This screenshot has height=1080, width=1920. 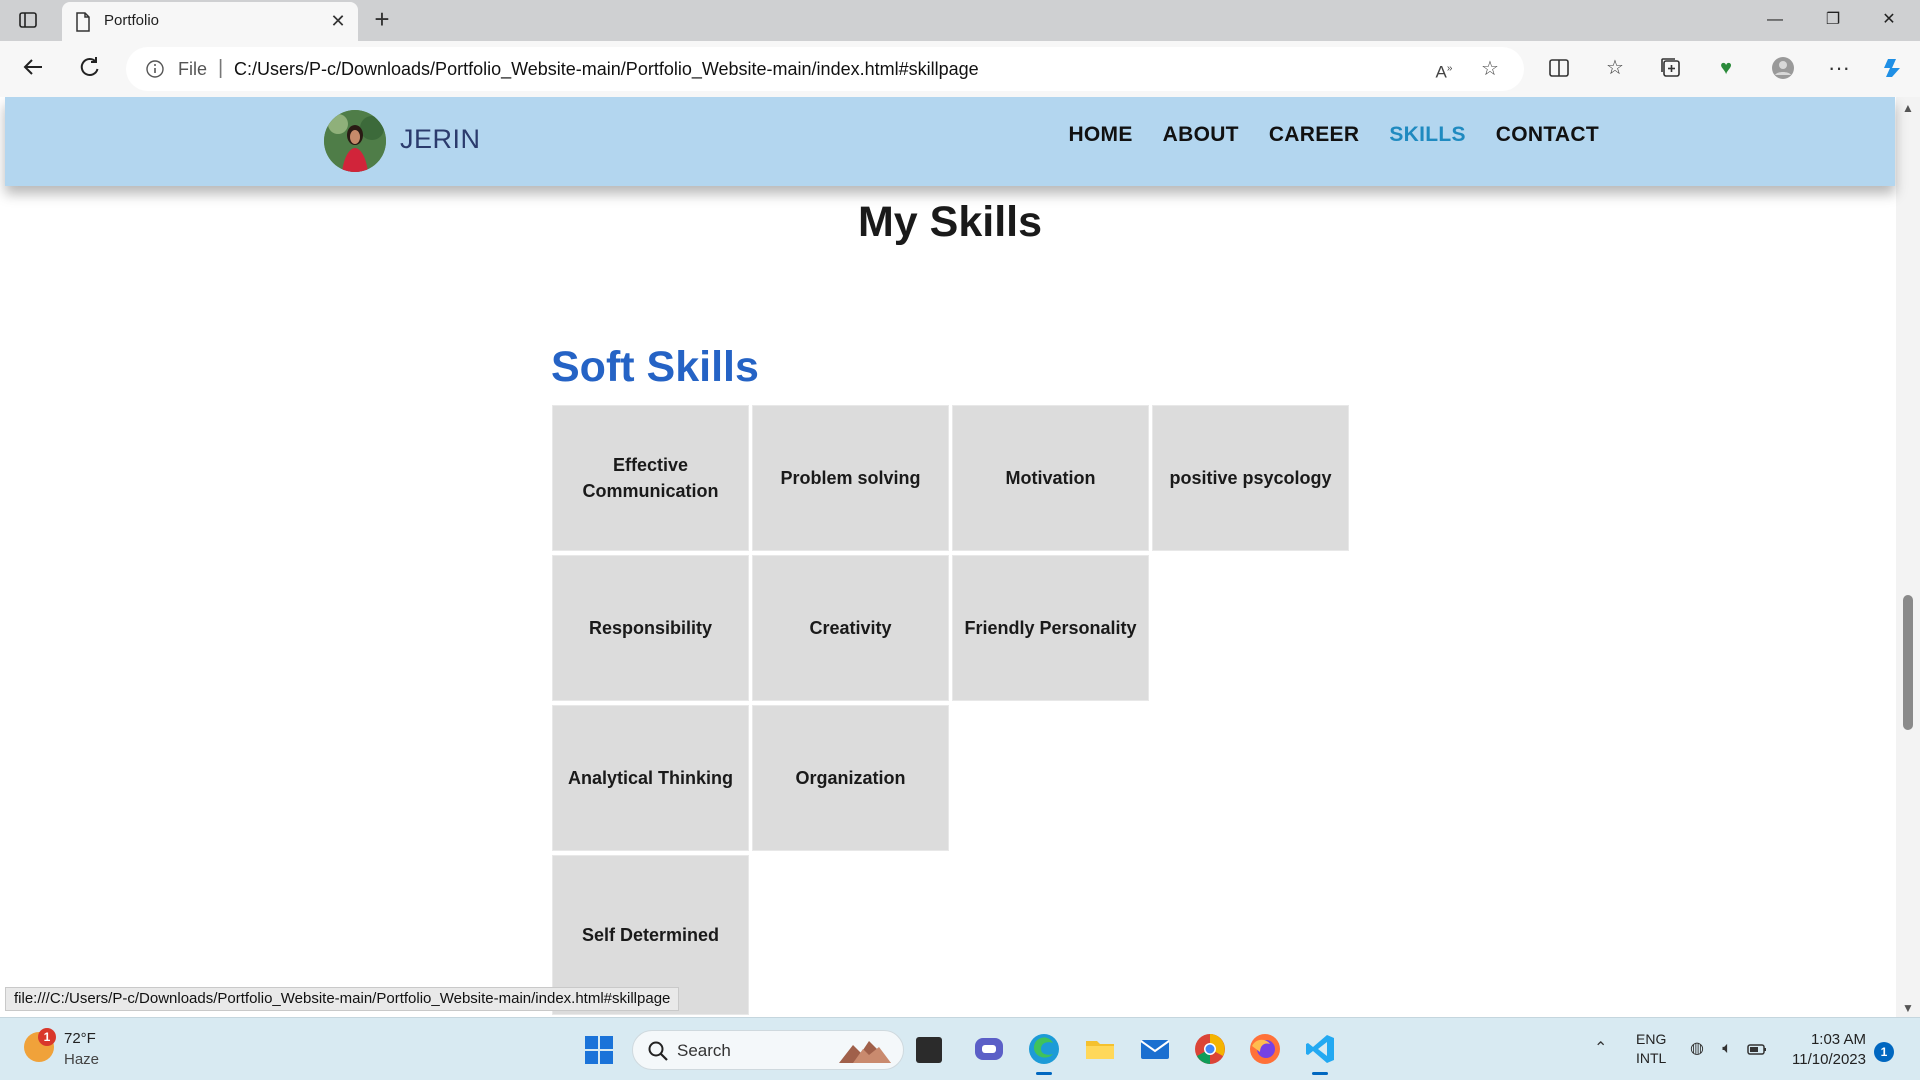 What do you see at coordinates (29, 20) in the screenshot?
I see `tab-actions-icon` at bounding box center [29, 20].